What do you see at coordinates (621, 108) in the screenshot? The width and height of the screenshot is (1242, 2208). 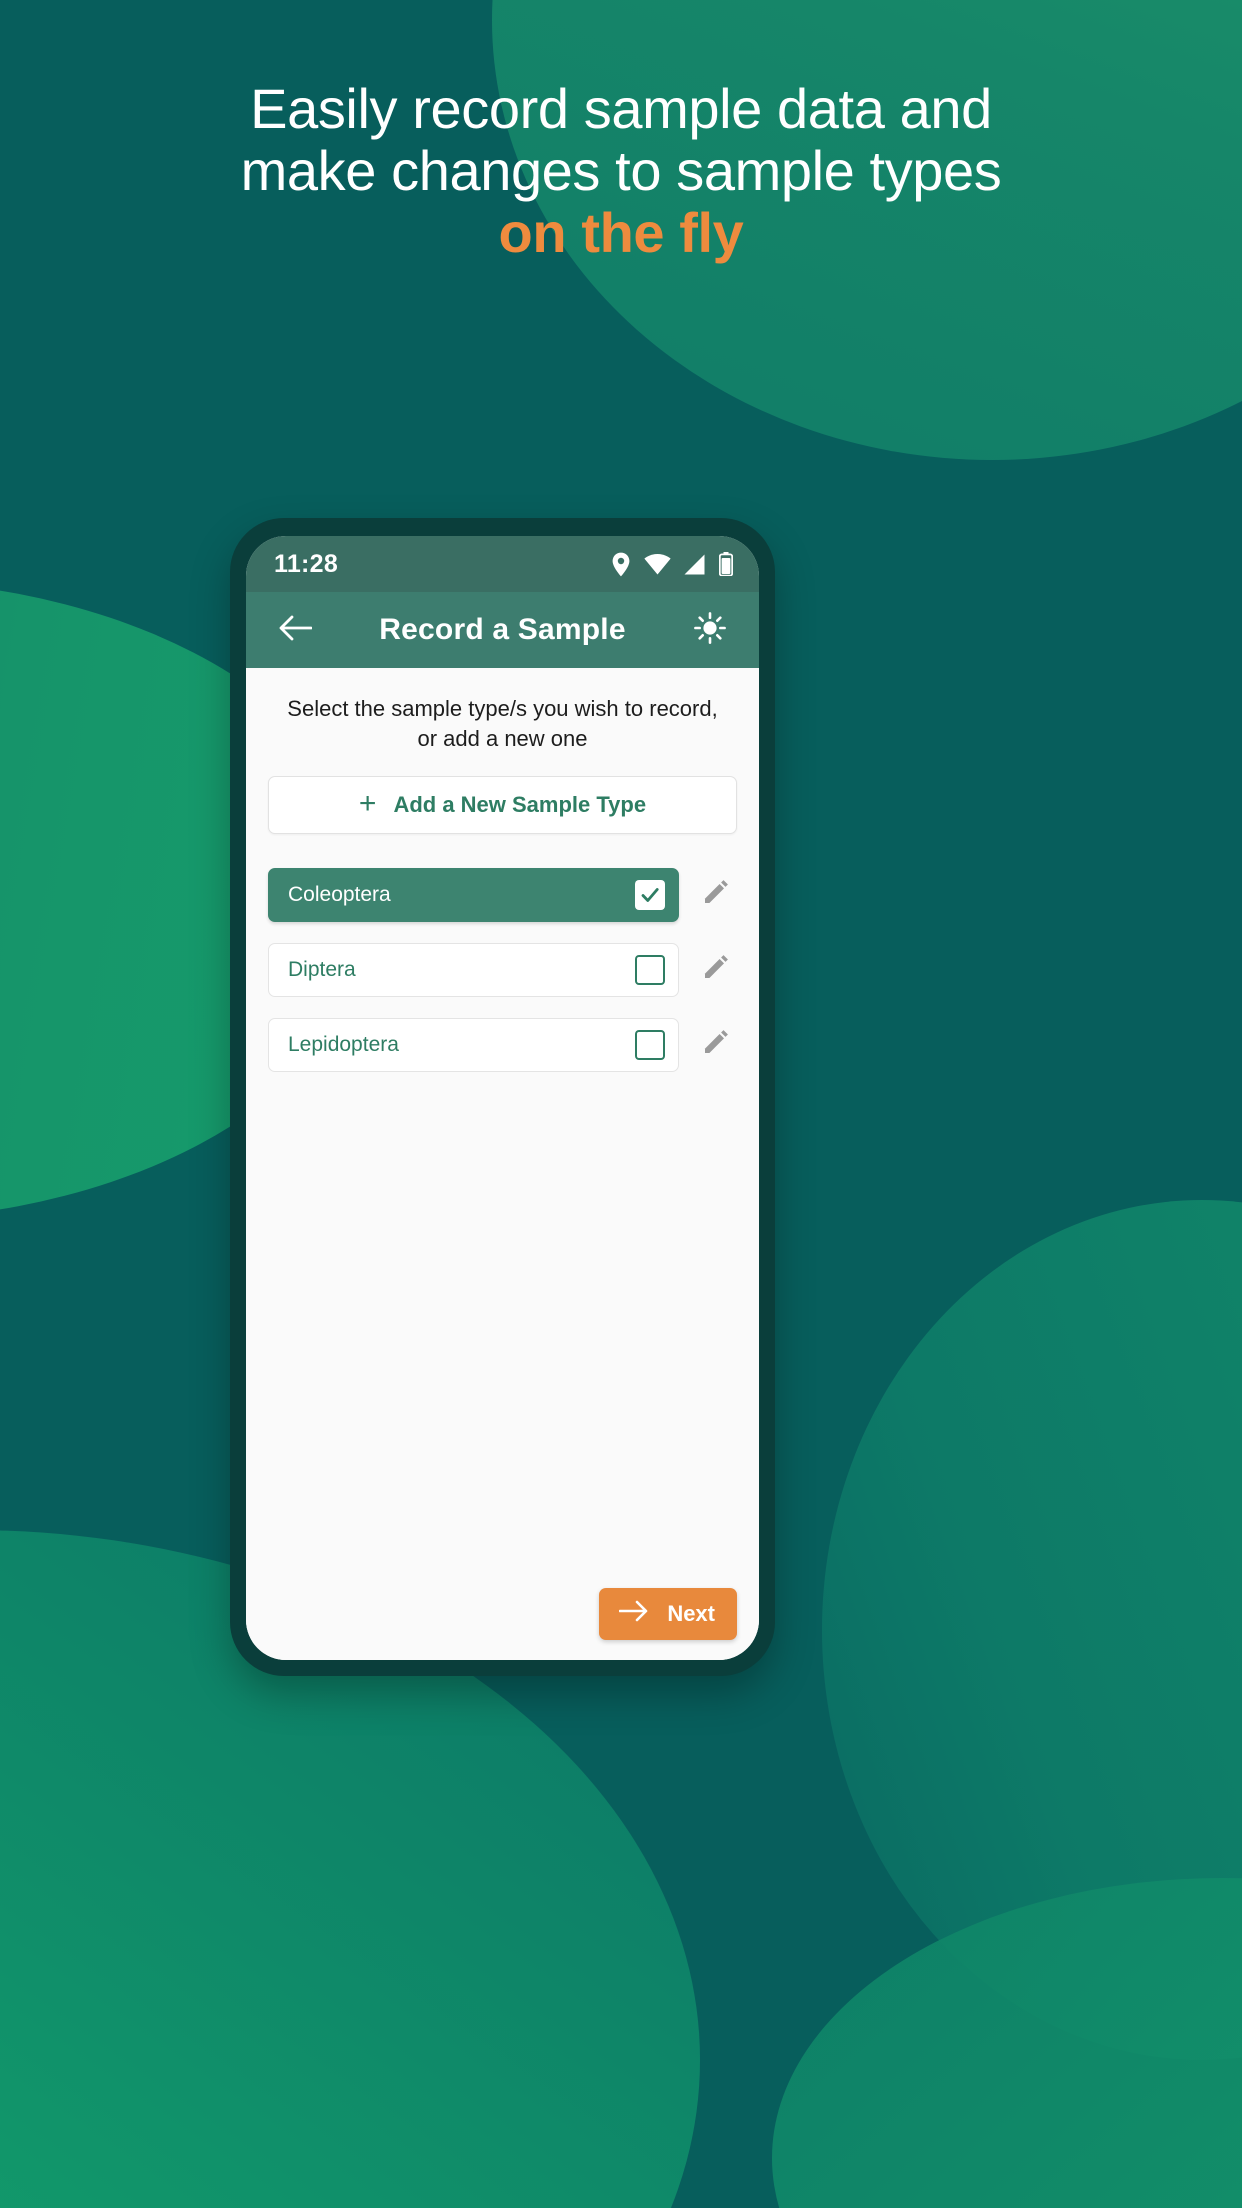 I see `headline-line-1: Easily record sample data and` at bounding box center [621, 108].